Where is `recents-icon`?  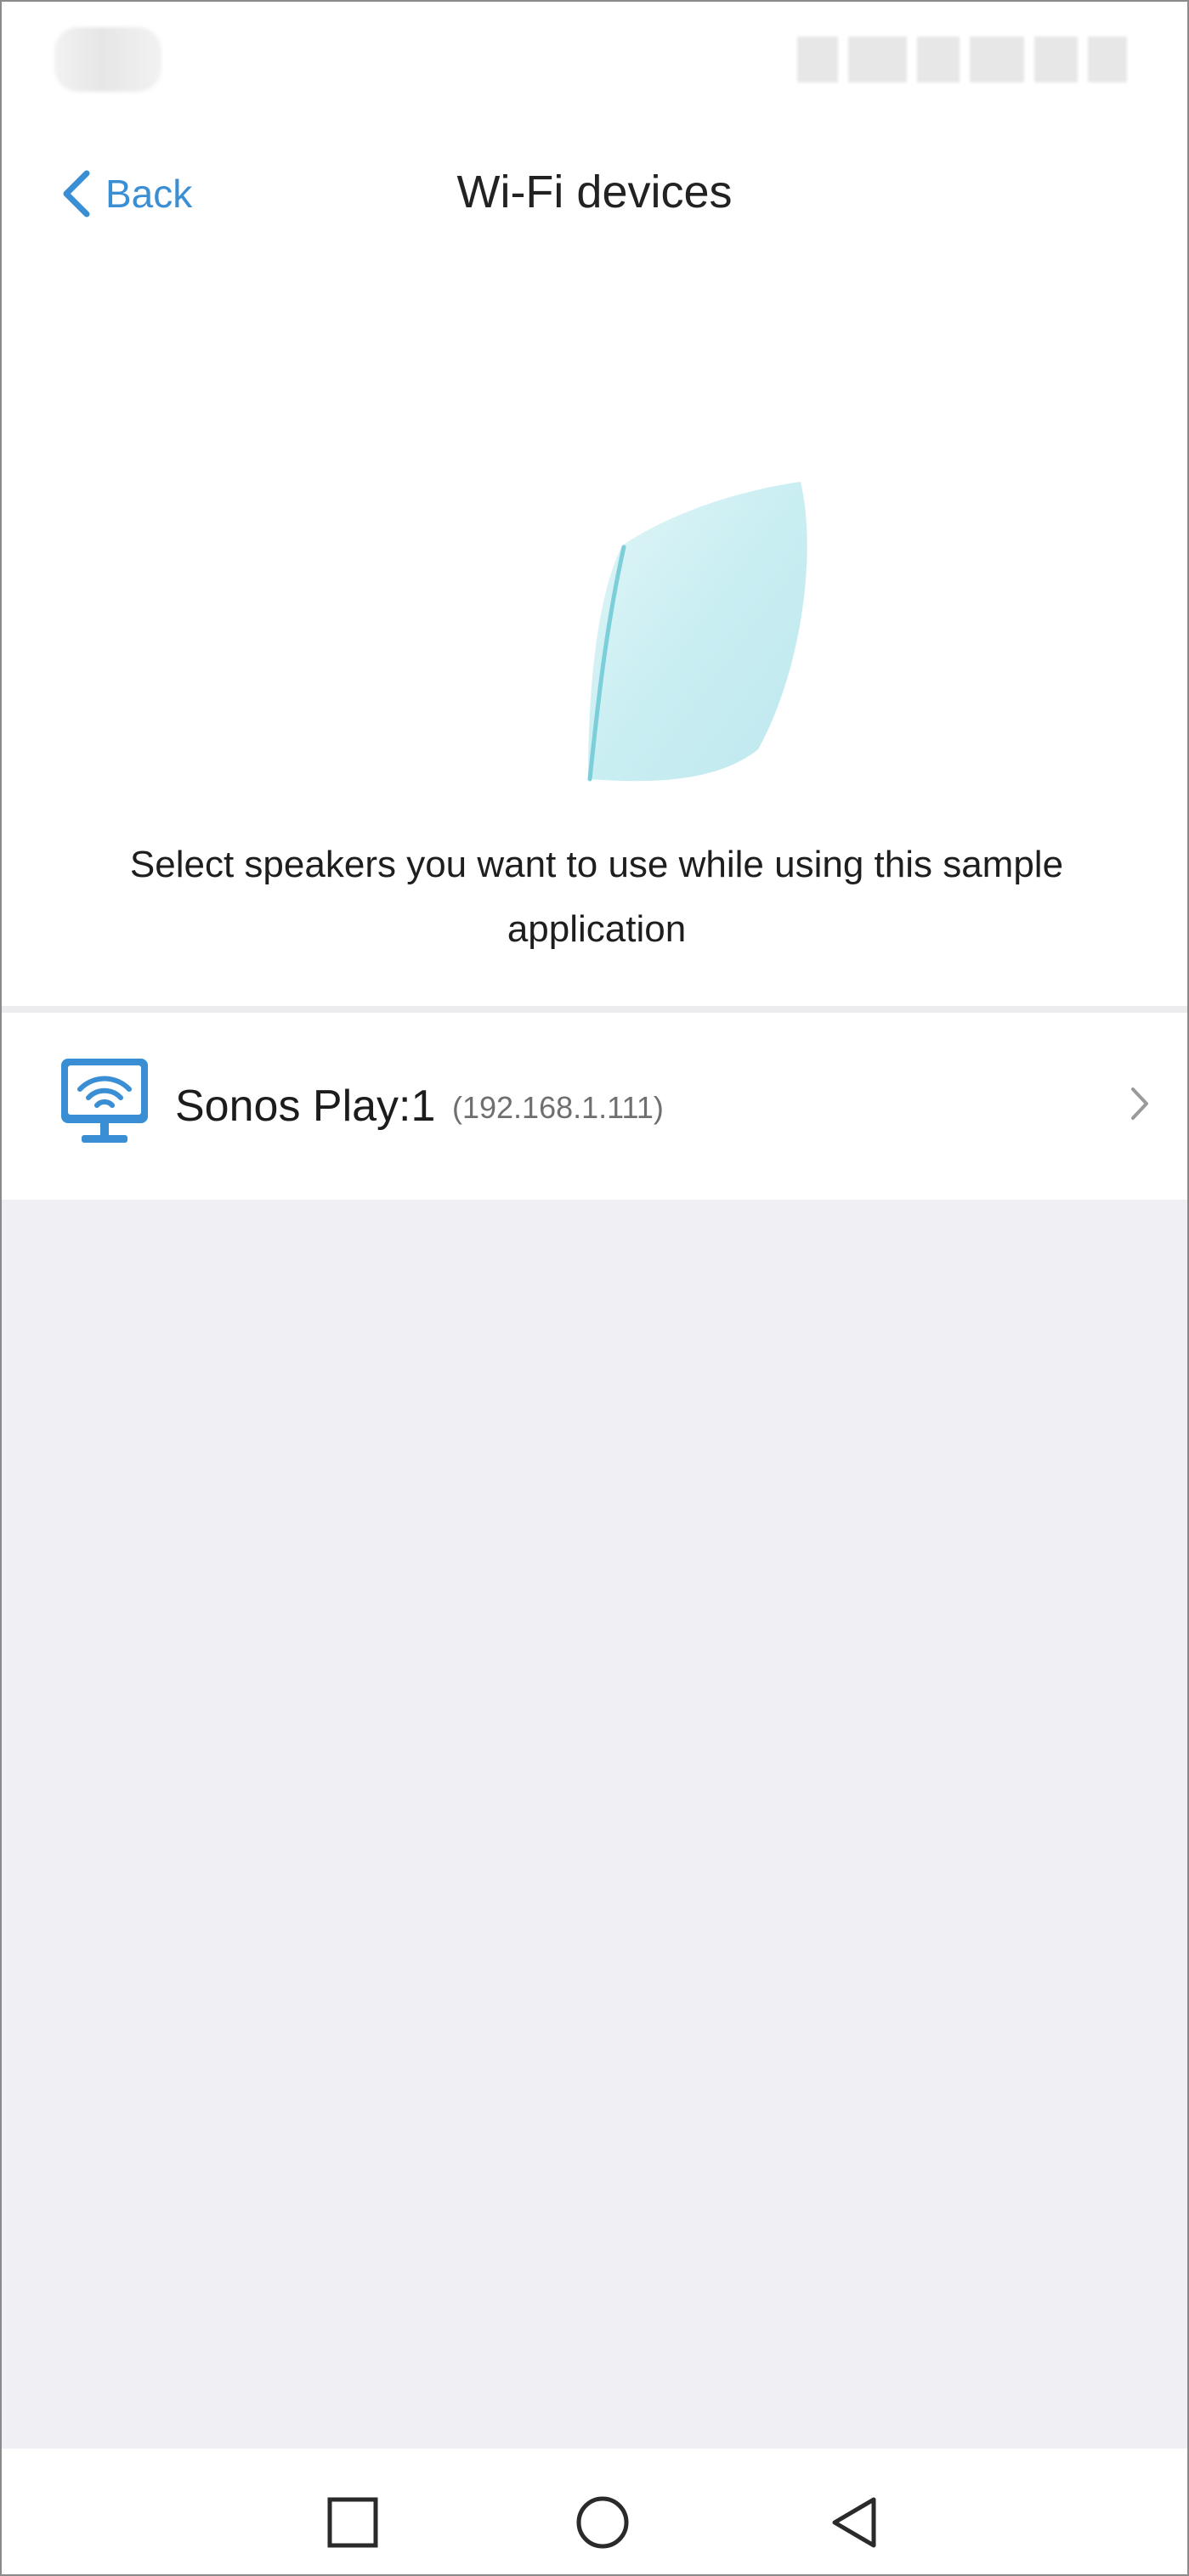 recents-icon is located at coordinates (352, 2522).